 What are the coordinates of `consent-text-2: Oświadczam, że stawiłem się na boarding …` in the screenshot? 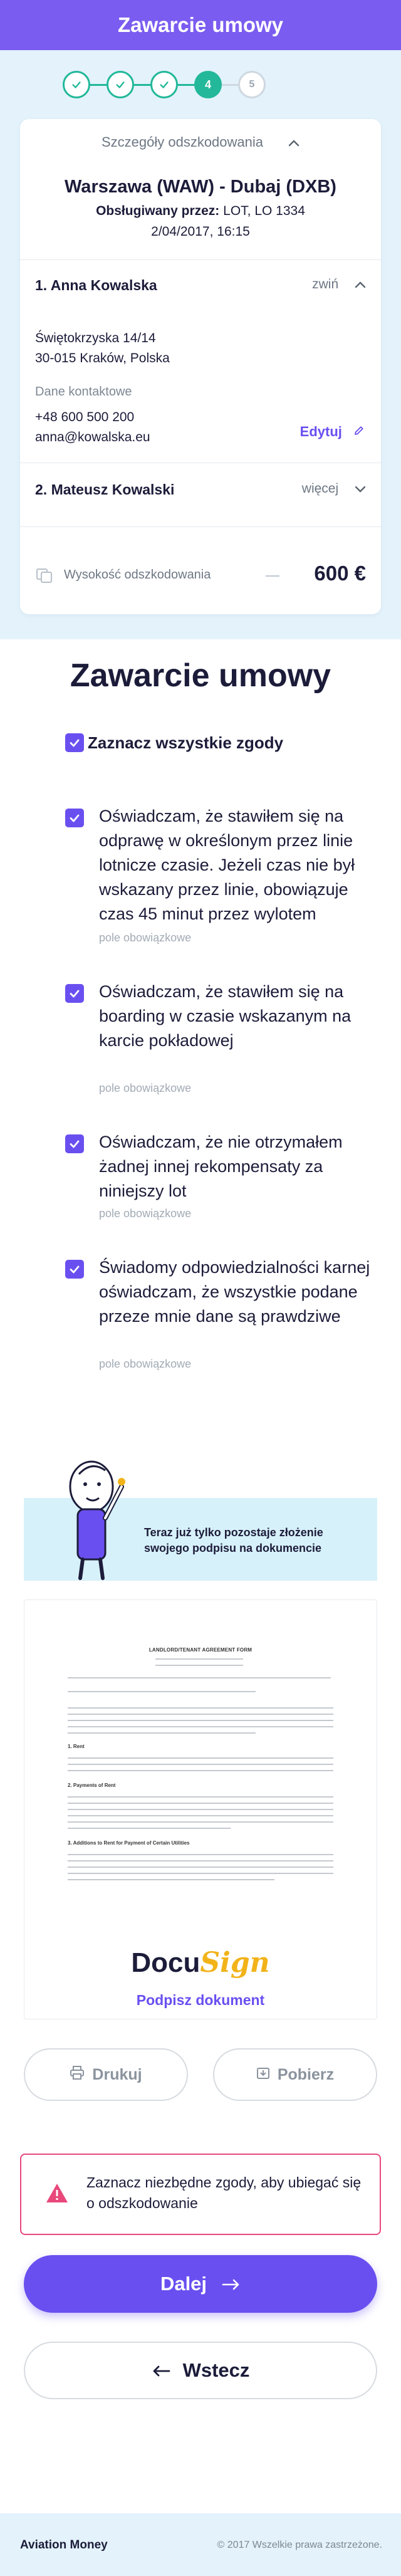 It's located at (226, 1016).